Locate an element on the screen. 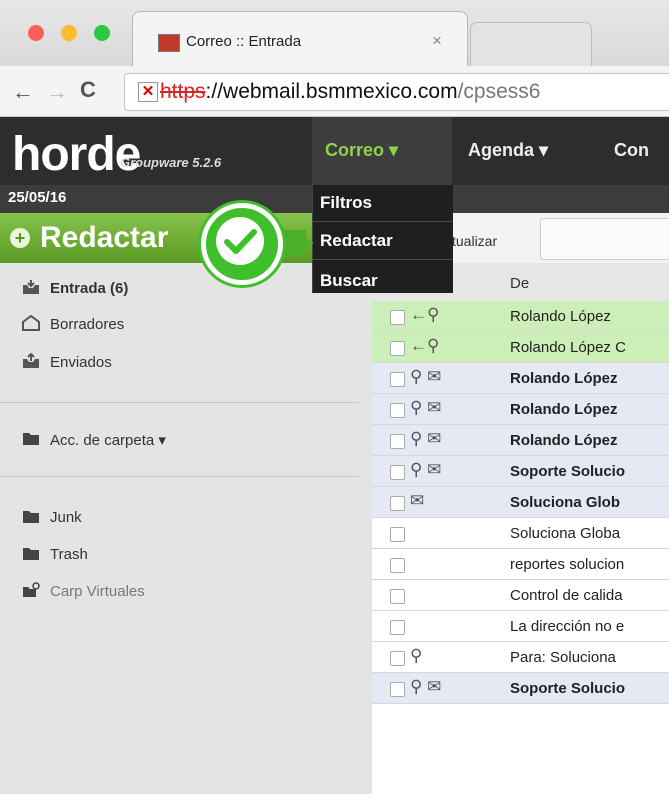 The width and height of the screenshot is (669, 794). message-row: Control de calida is located at coordinates (520, 595).